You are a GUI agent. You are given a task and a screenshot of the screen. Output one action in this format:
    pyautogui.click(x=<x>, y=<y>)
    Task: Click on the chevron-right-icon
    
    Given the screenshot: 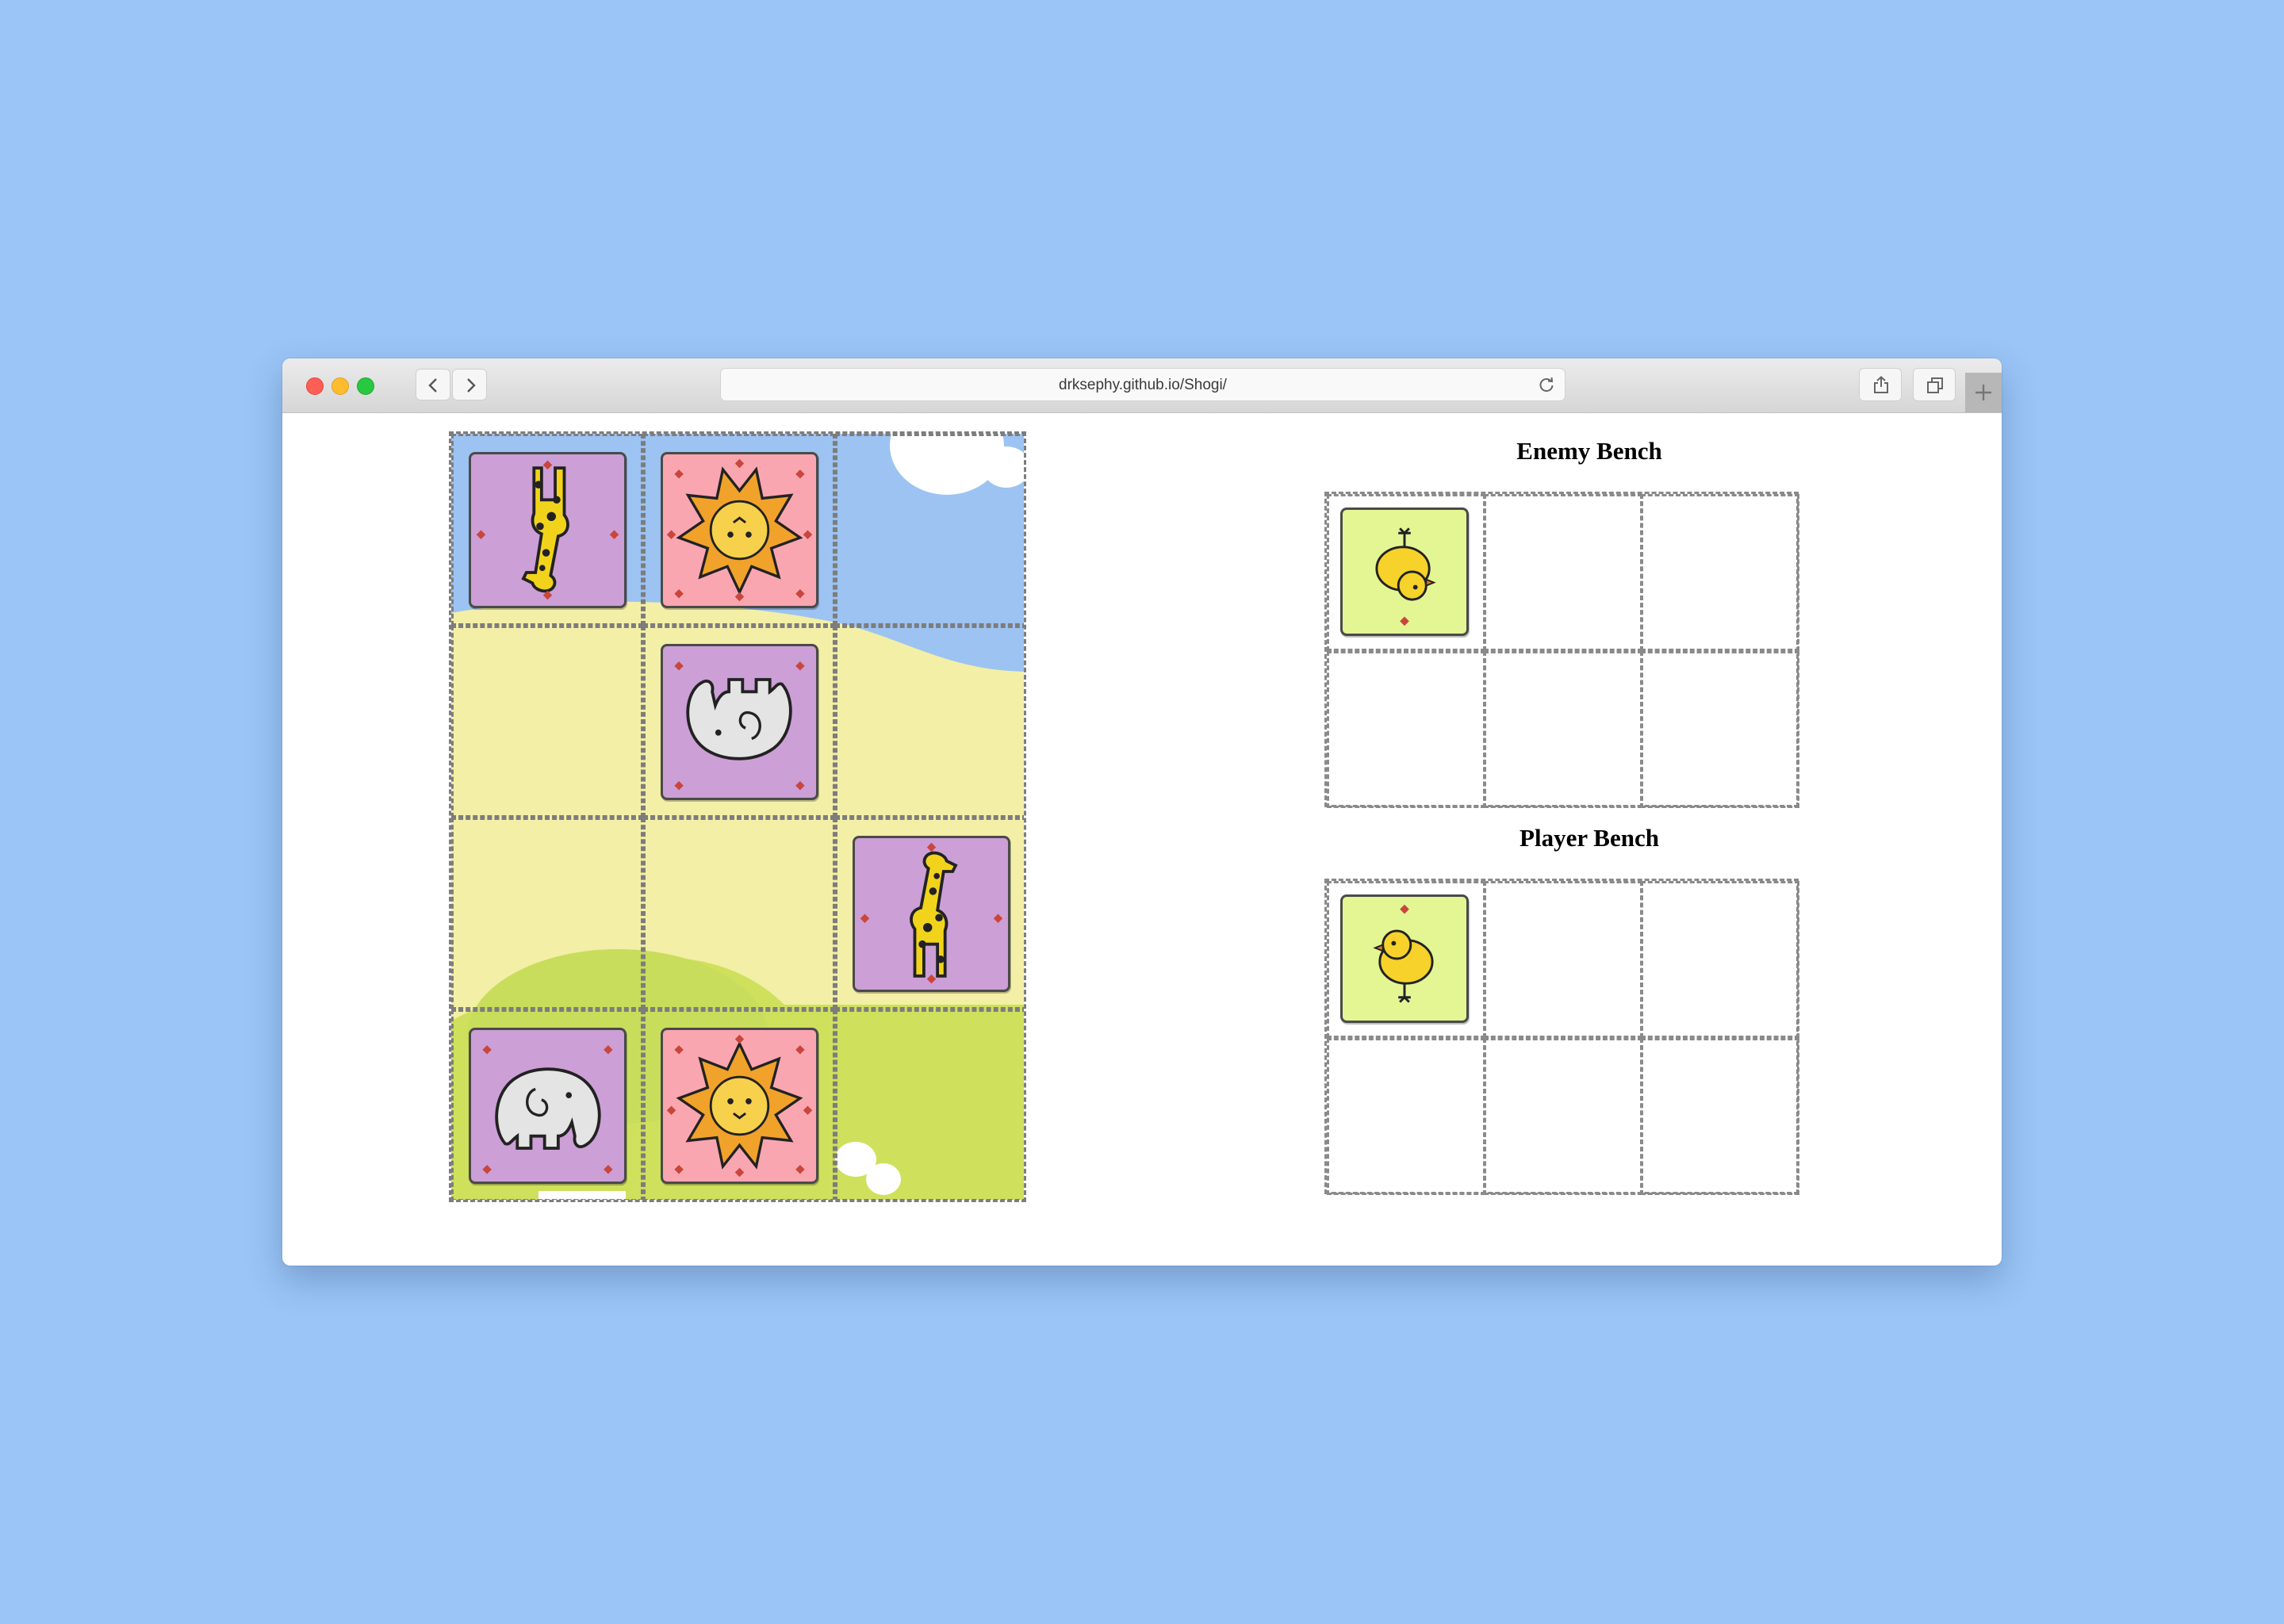 What is the action you would take?
    pyautogui.click(x=471, y=385)
    